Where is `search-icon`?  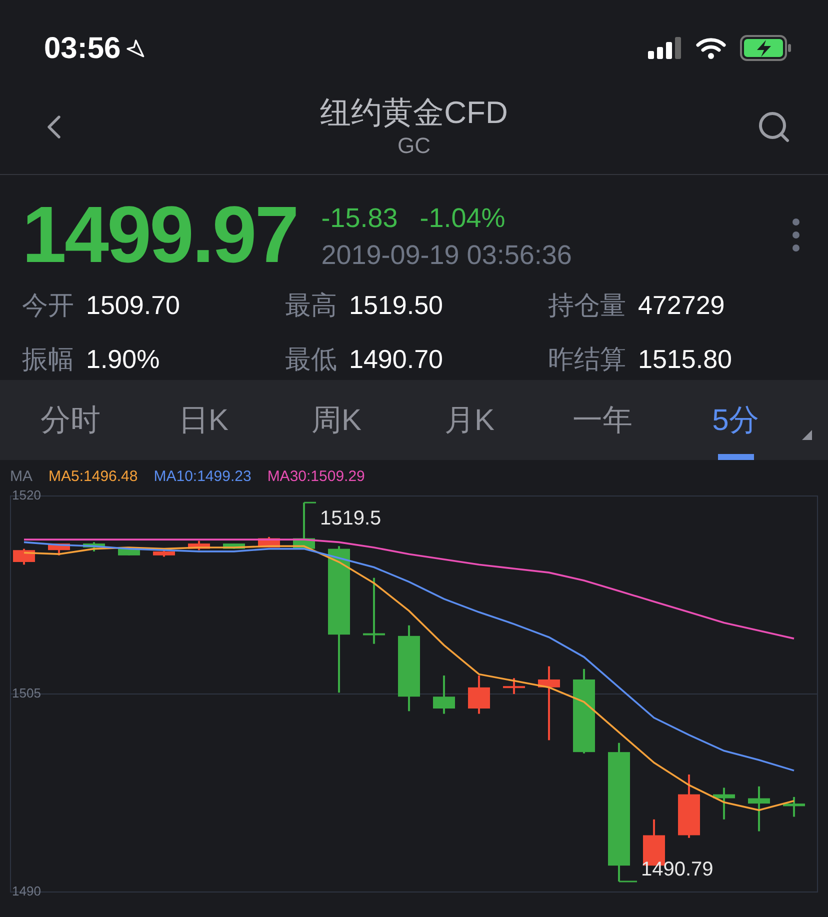 search-icon is located at coordinates (774, 127).